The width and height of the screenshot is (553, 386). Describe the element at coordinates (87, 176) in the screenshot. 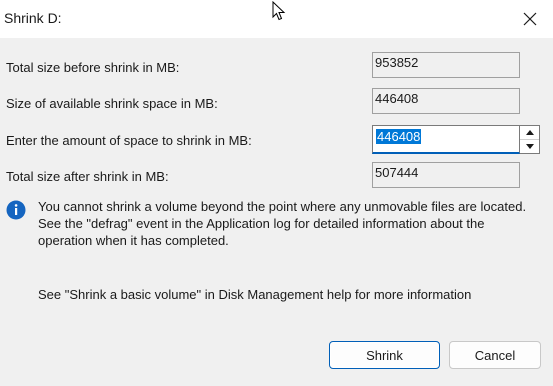

I see `total-after-label: Total size after shrink in MB:` at that location.